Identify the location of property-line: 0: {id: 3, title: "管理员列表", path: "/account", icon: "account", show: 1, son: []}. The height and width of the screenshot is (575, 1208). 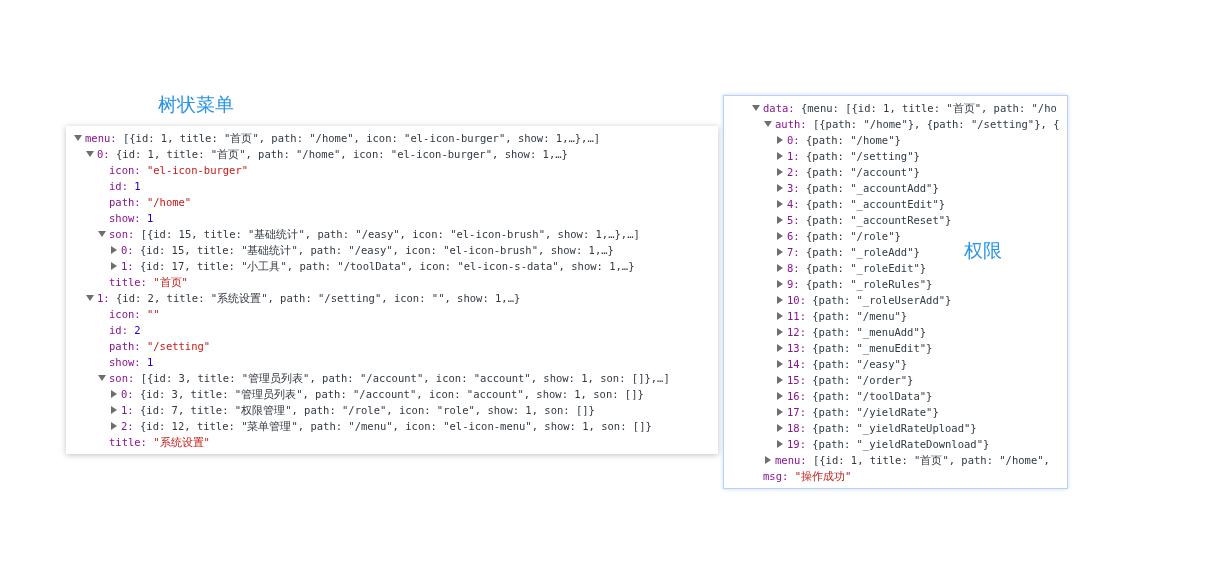
(382, 394).